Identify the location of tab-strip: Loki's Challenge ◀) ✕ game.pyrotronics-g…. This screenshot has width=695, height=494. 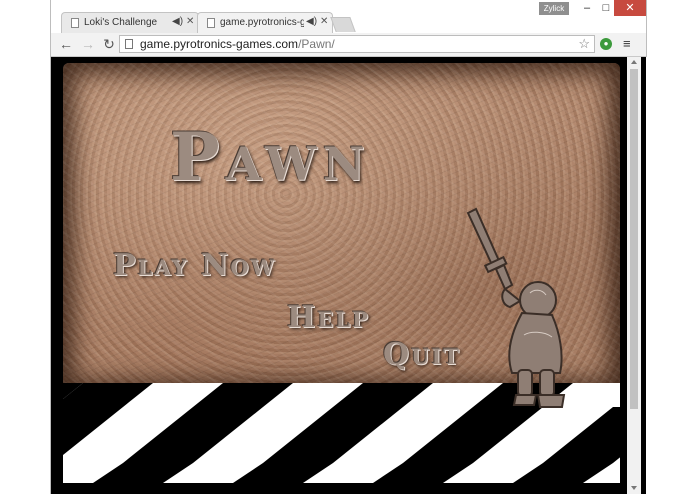
(348, 16).